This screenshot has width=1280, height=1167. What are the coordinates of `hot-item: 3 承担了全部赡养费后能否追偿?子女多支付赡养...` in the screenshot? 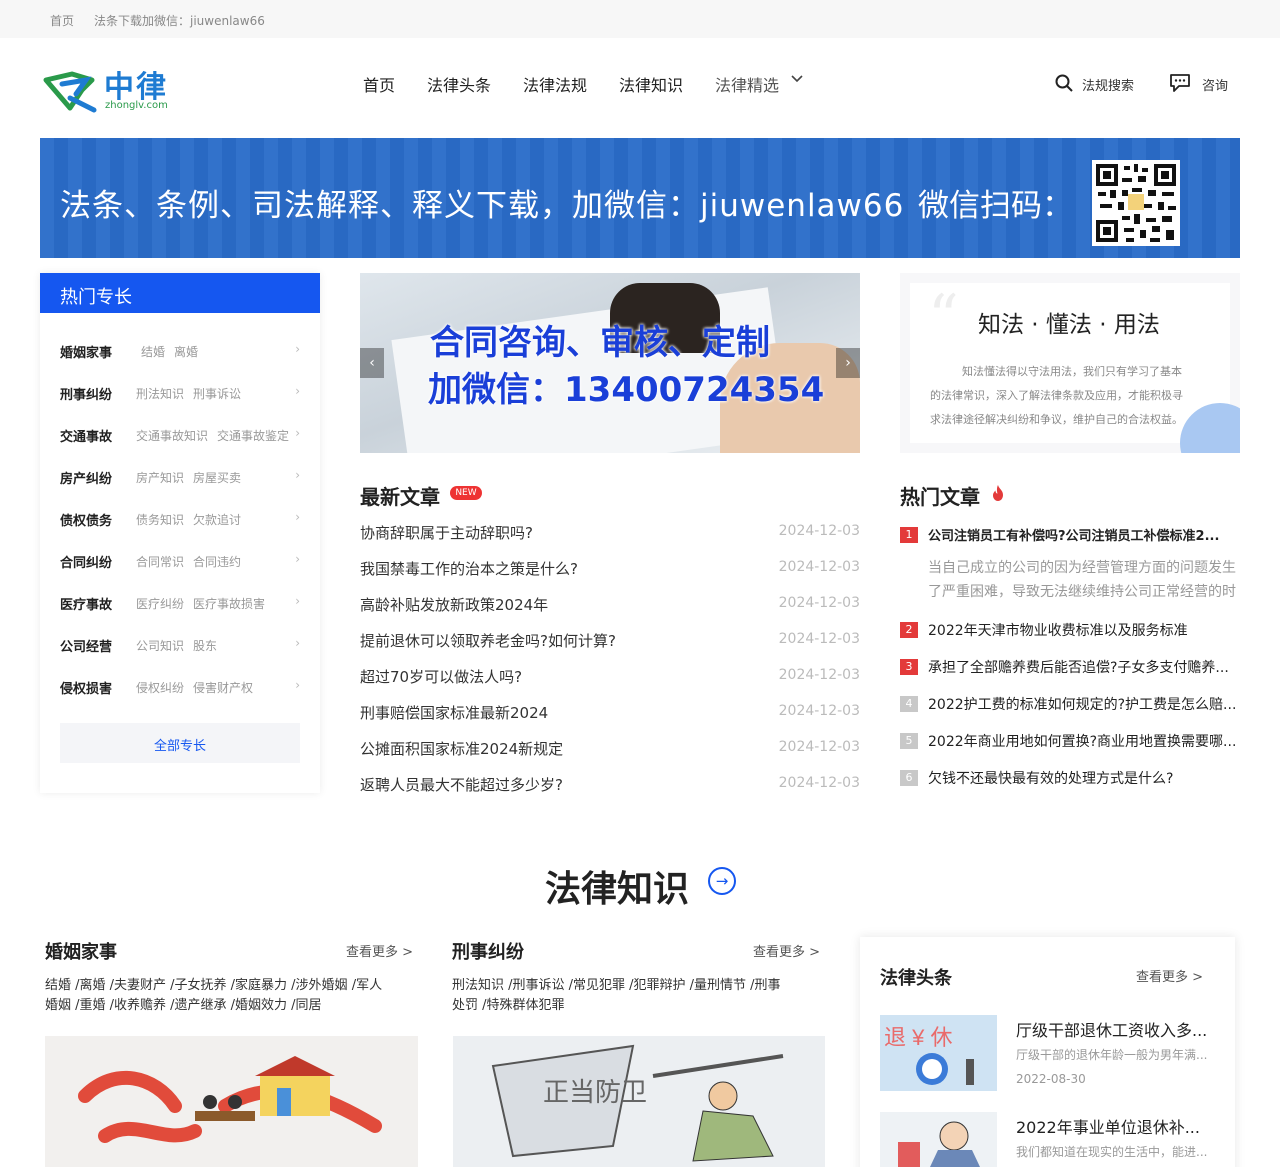 It's located at (1070, 667).